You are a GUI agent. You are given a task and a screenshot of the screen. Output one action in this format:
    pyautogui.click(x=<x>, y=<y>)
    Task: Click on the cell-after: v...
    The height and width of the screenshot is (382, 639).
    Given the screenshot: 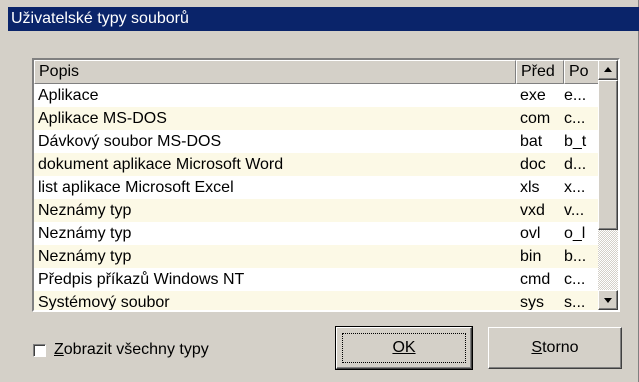 What is the action you would take?
    pyautogui.click(x=574, y=210)
    